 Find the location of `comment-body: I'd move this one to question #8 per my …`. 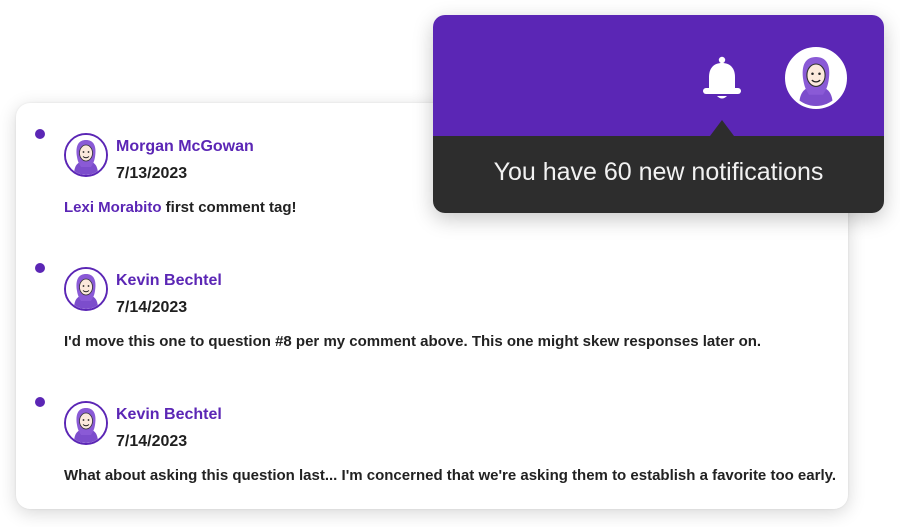

comment-body: I'd move this one to question #8 per my … is located at coordinates (412, 341).